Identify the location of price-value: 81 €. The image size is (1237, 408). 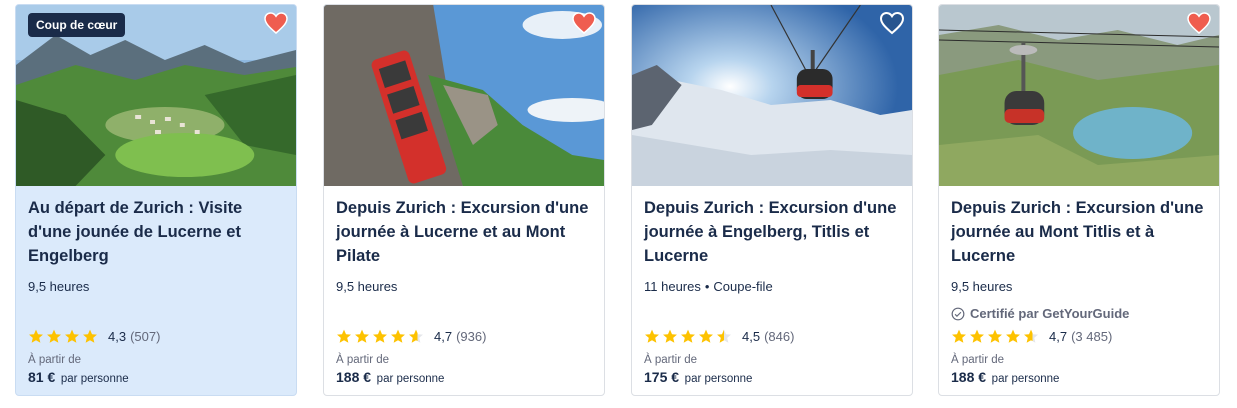
(42, 377).